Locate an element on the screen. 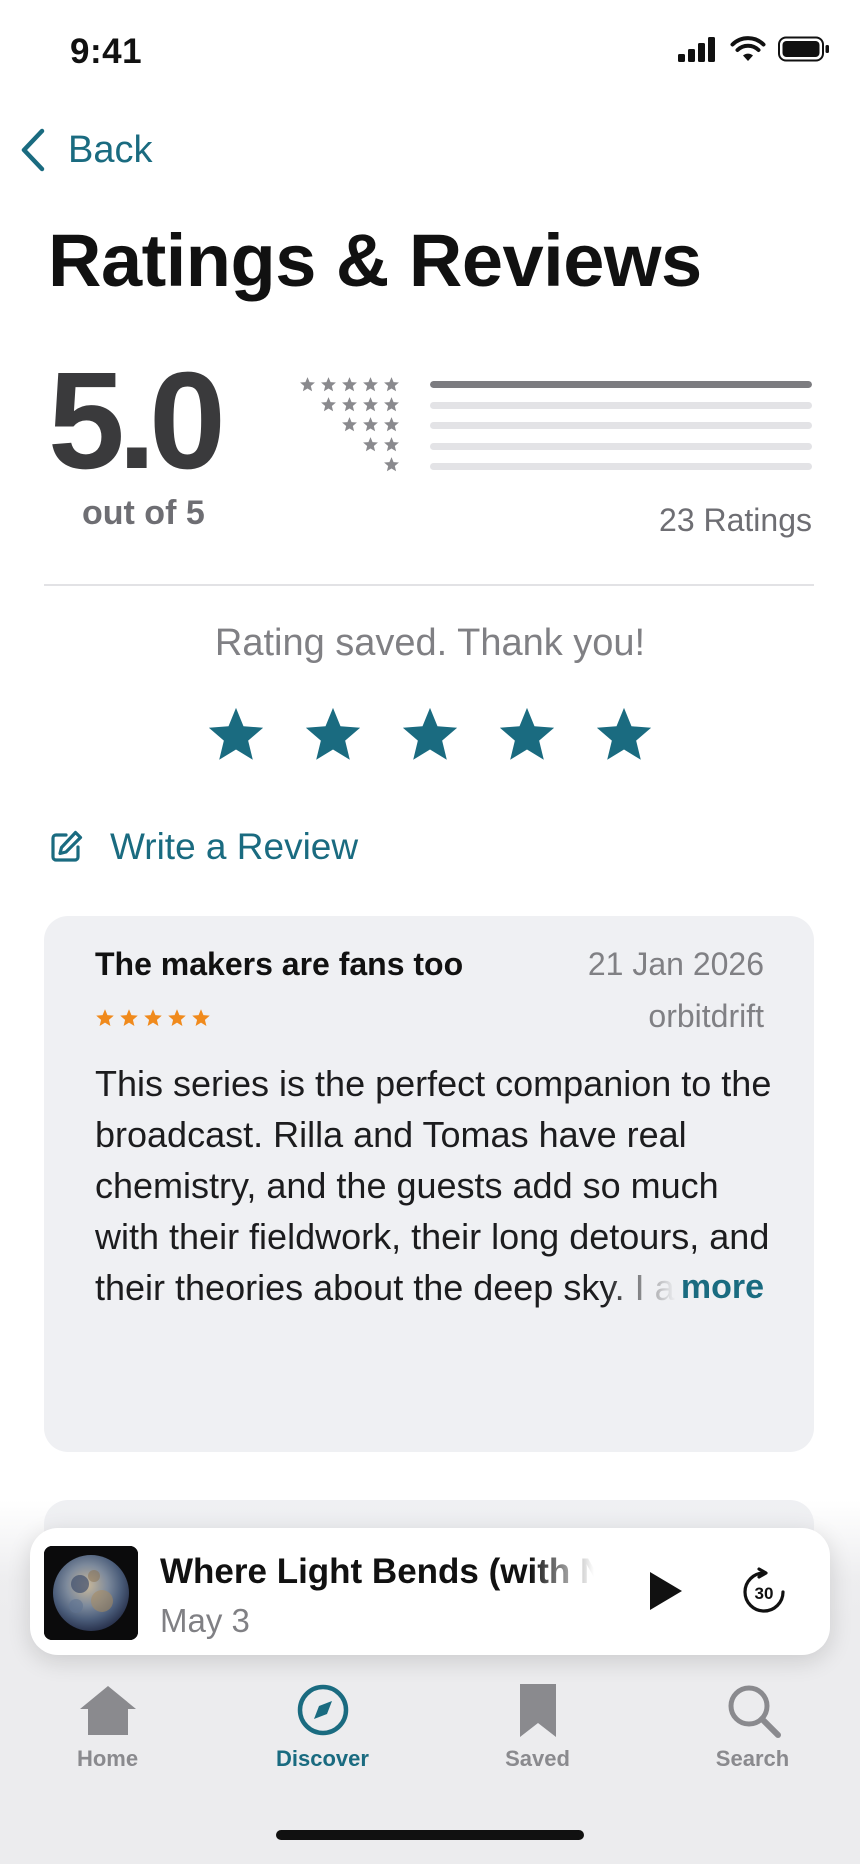  rate-star-2-icon is located at coordinates (333, 735).